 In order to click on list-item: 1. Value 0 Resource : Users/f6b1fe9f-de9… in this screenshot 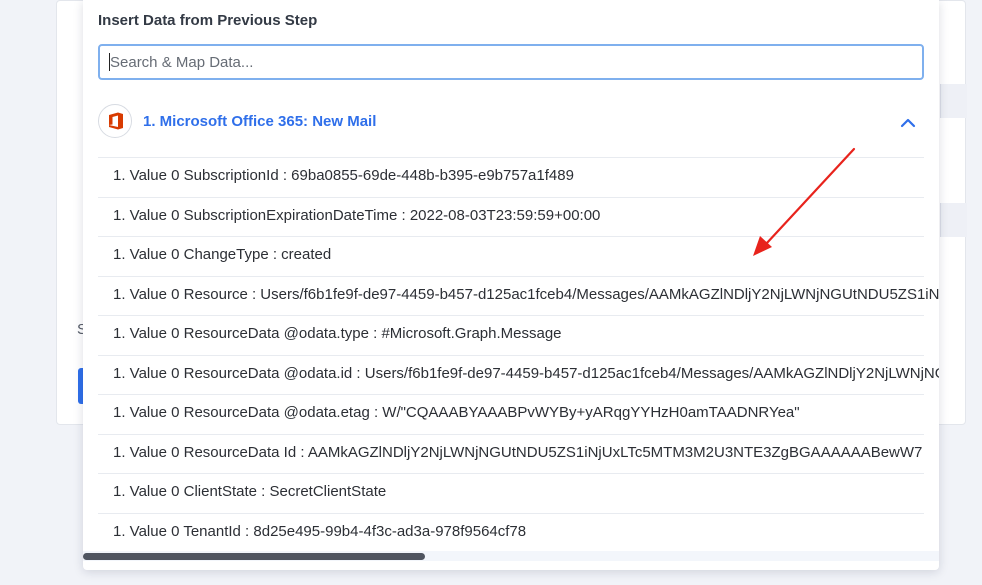, I will do `click(518, 295)`.